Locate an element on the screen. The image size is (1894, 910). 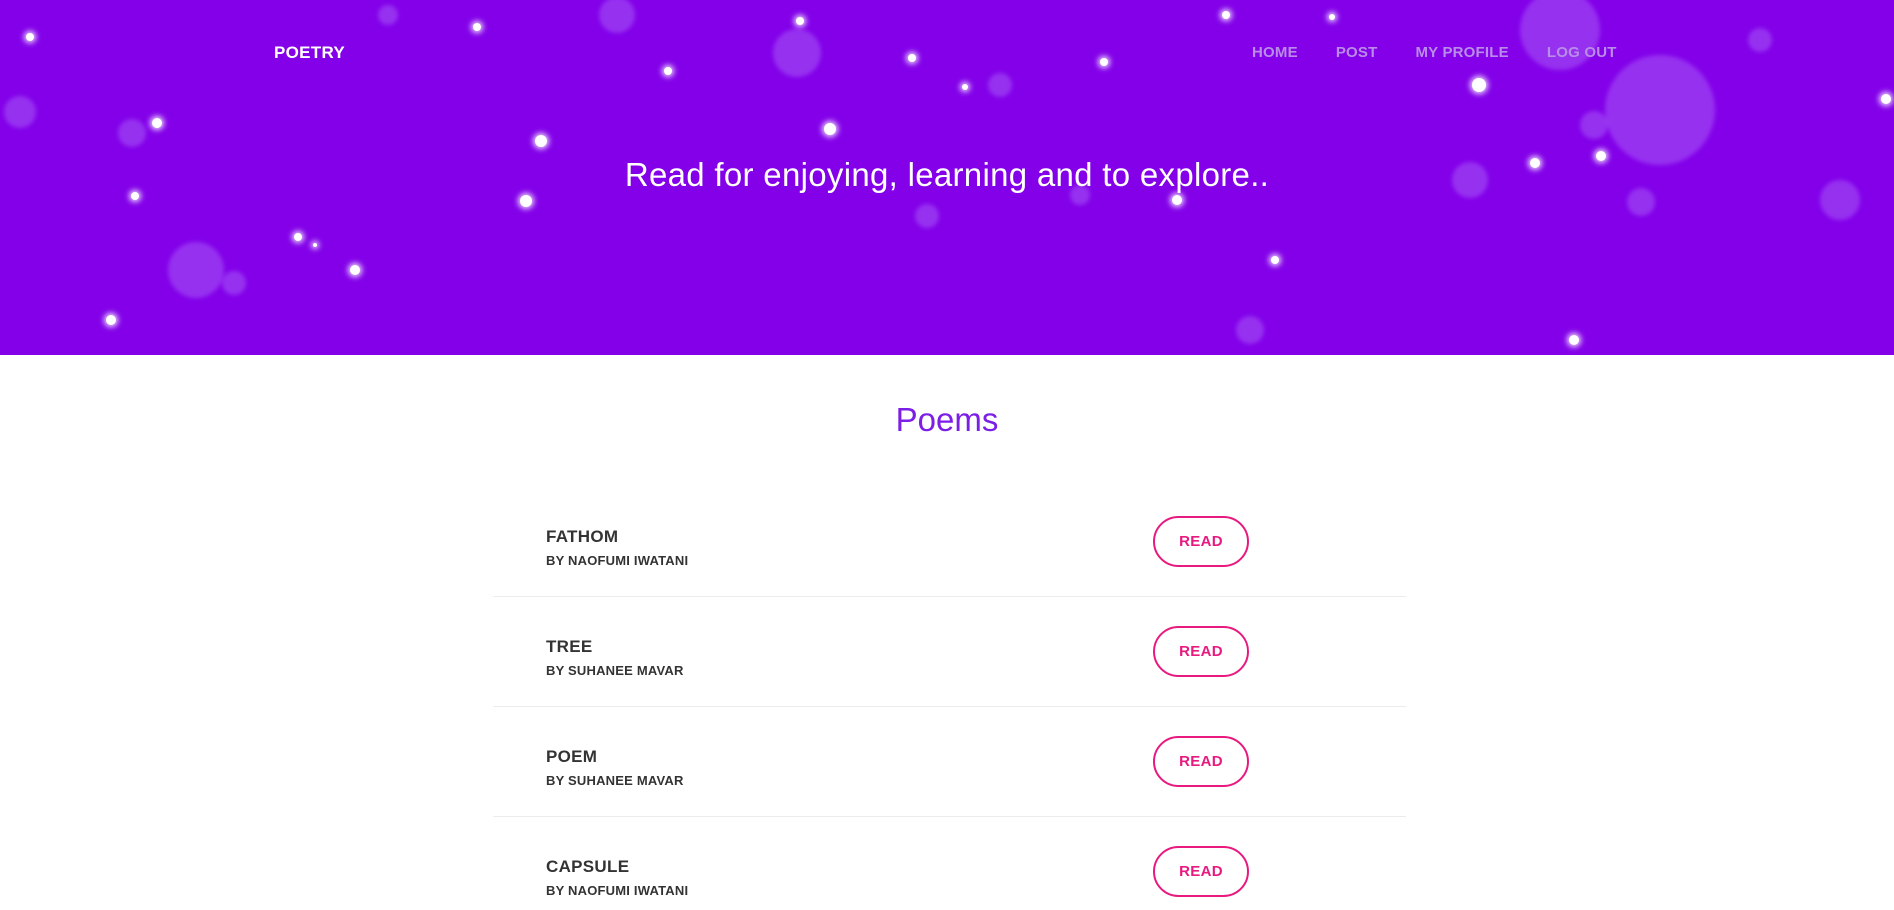
nav-home-link: HOME is located at coordinates (1275, 52).